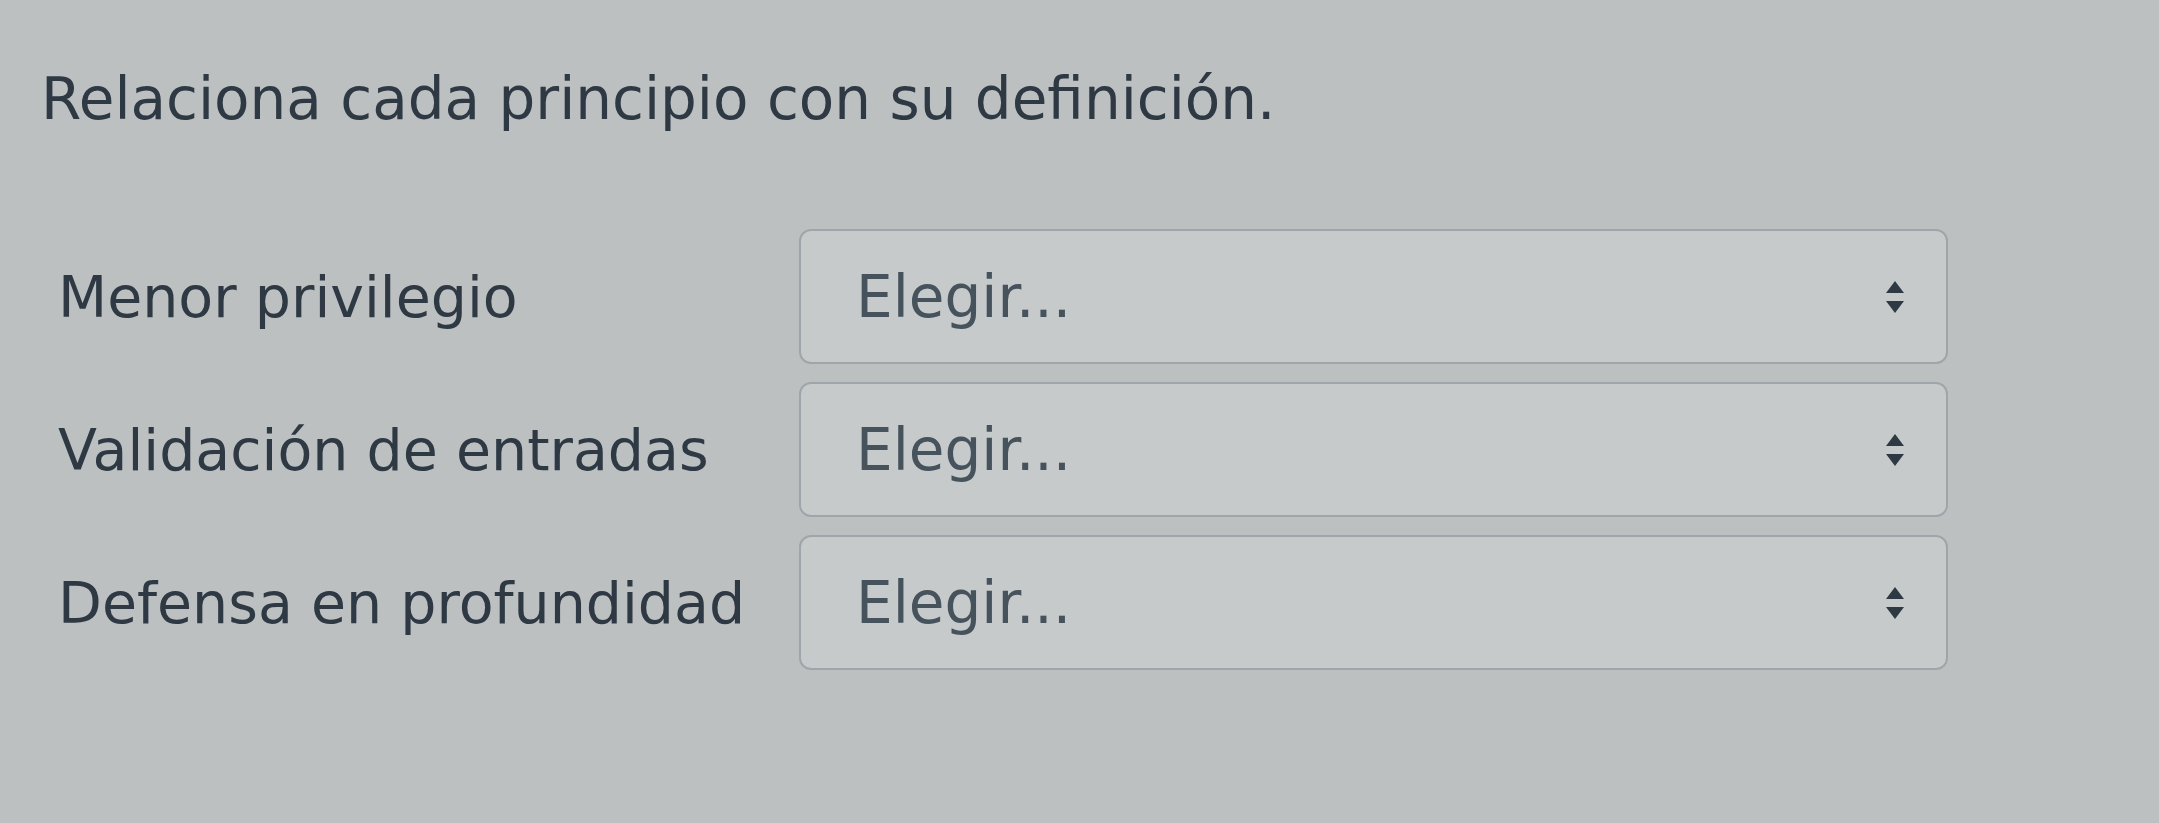  What do you see at coordinates (658, 99) in the screenshot?
I see `instruction-text: Relaciona cada principio con su definición.` at bounding box center [658, 99].